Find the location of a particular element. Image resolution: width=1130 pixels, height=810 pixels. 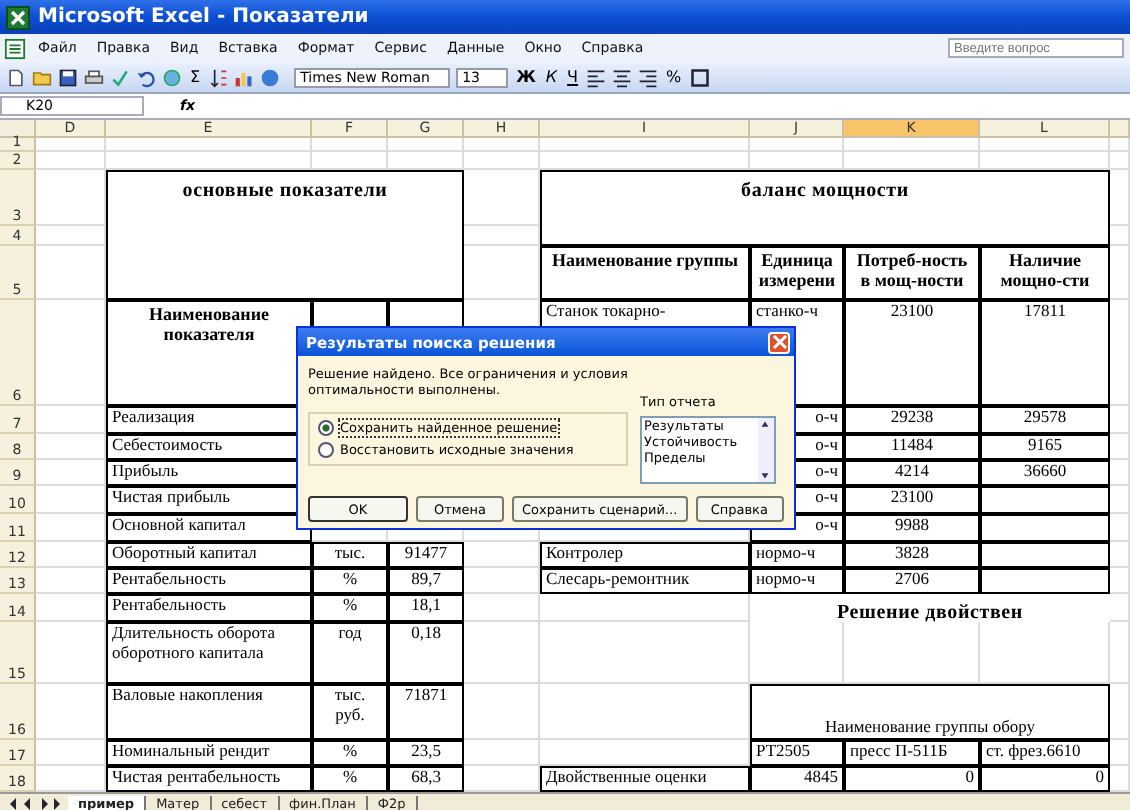

italic-button: К is located at coordinates (551, 77).